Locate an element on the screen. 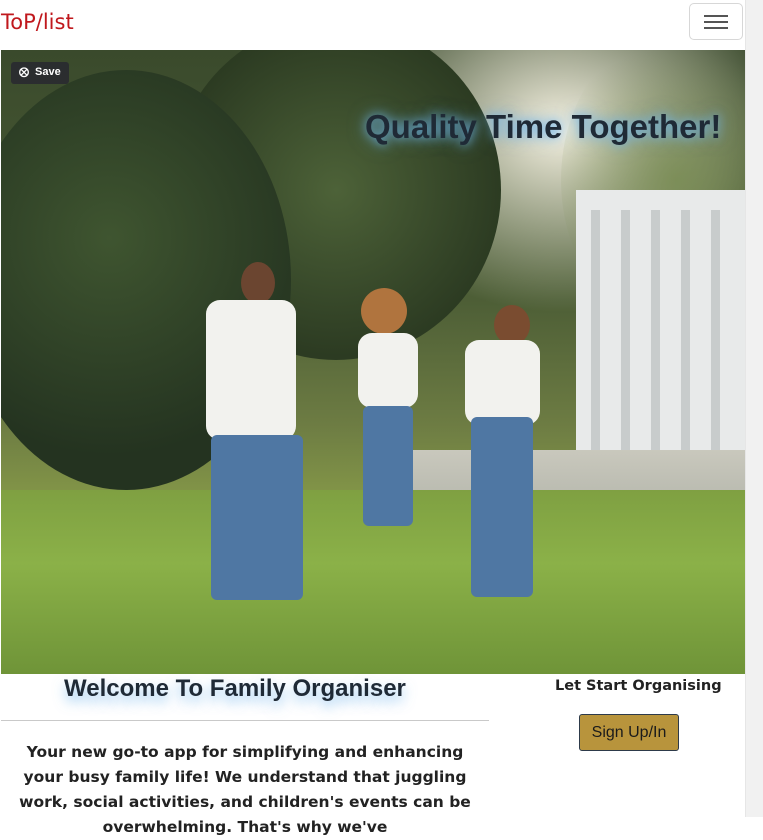 The height and width of the screenshot is (840, 763). save-label: Save is located at coordinates (48, 72).